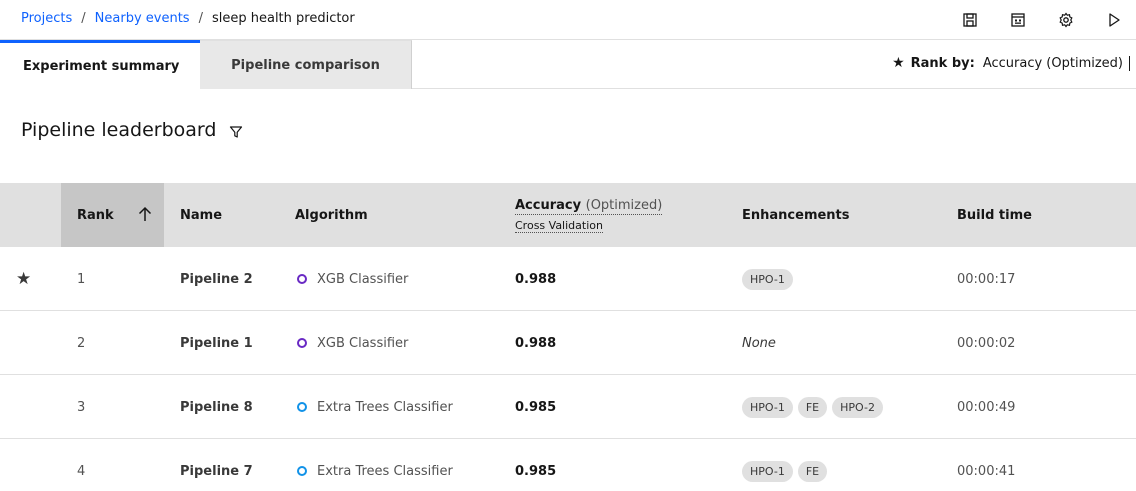 This screenshot has height=491, width=1136. I want to click on accuracy-header-title: Accuracy (Optimized), so click(589, 206).